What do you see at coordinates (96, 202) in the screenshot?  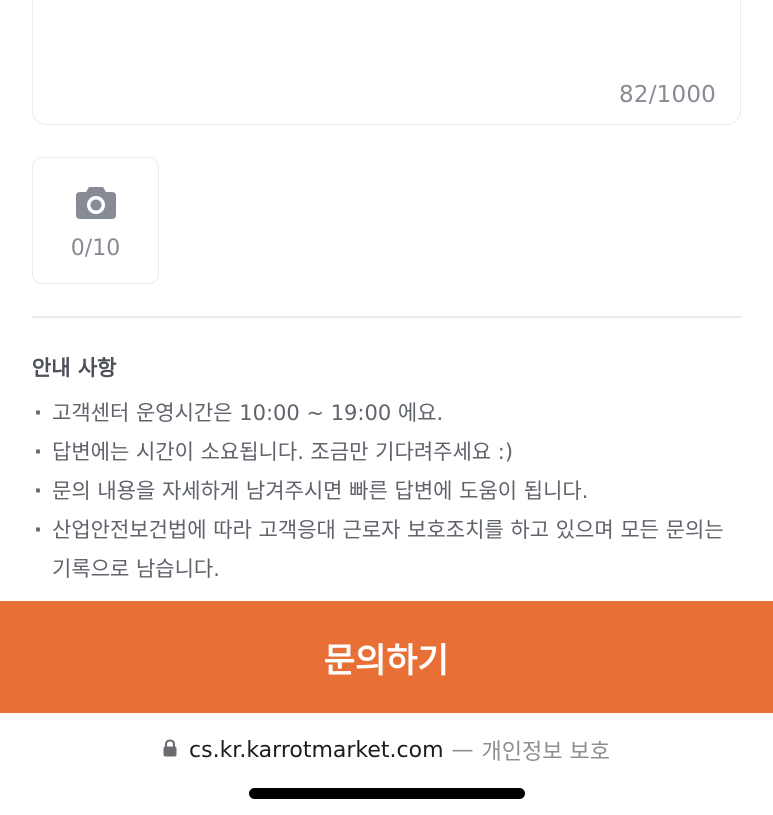 I see `camera-icon` at bounding box center [96, 202].